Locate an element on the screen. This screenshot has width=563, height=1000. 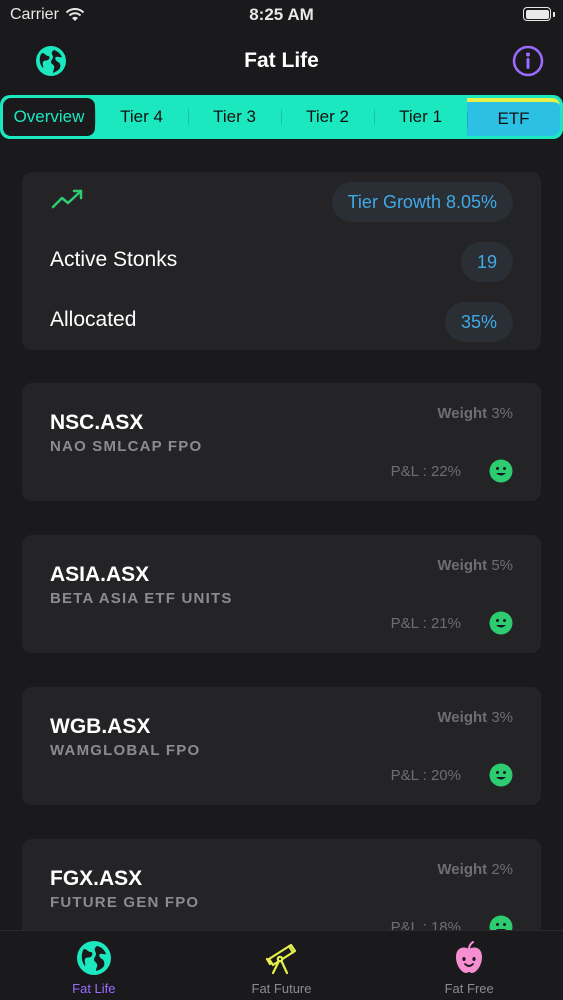
stock-name: FUTURE GEN FPO is located at coordinates (125, 902).